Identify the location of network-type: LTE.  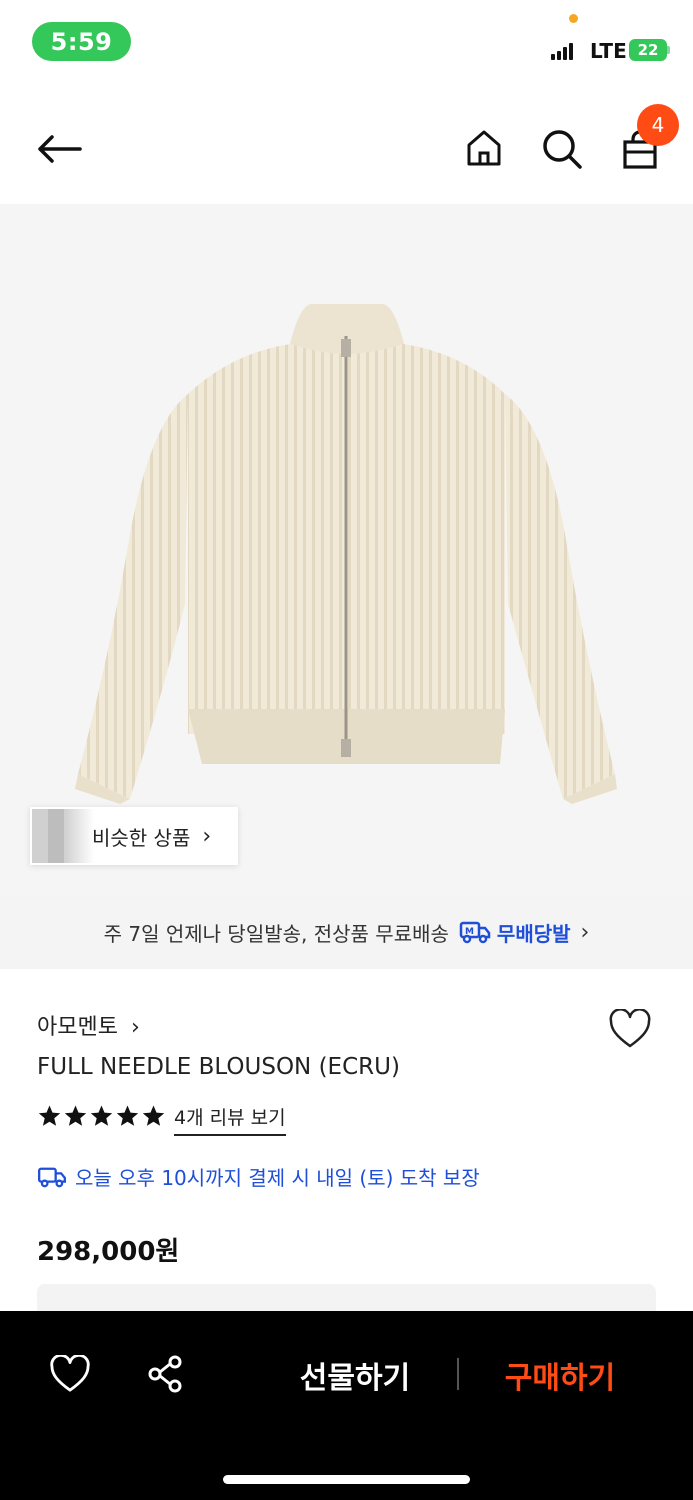
(608, 51).